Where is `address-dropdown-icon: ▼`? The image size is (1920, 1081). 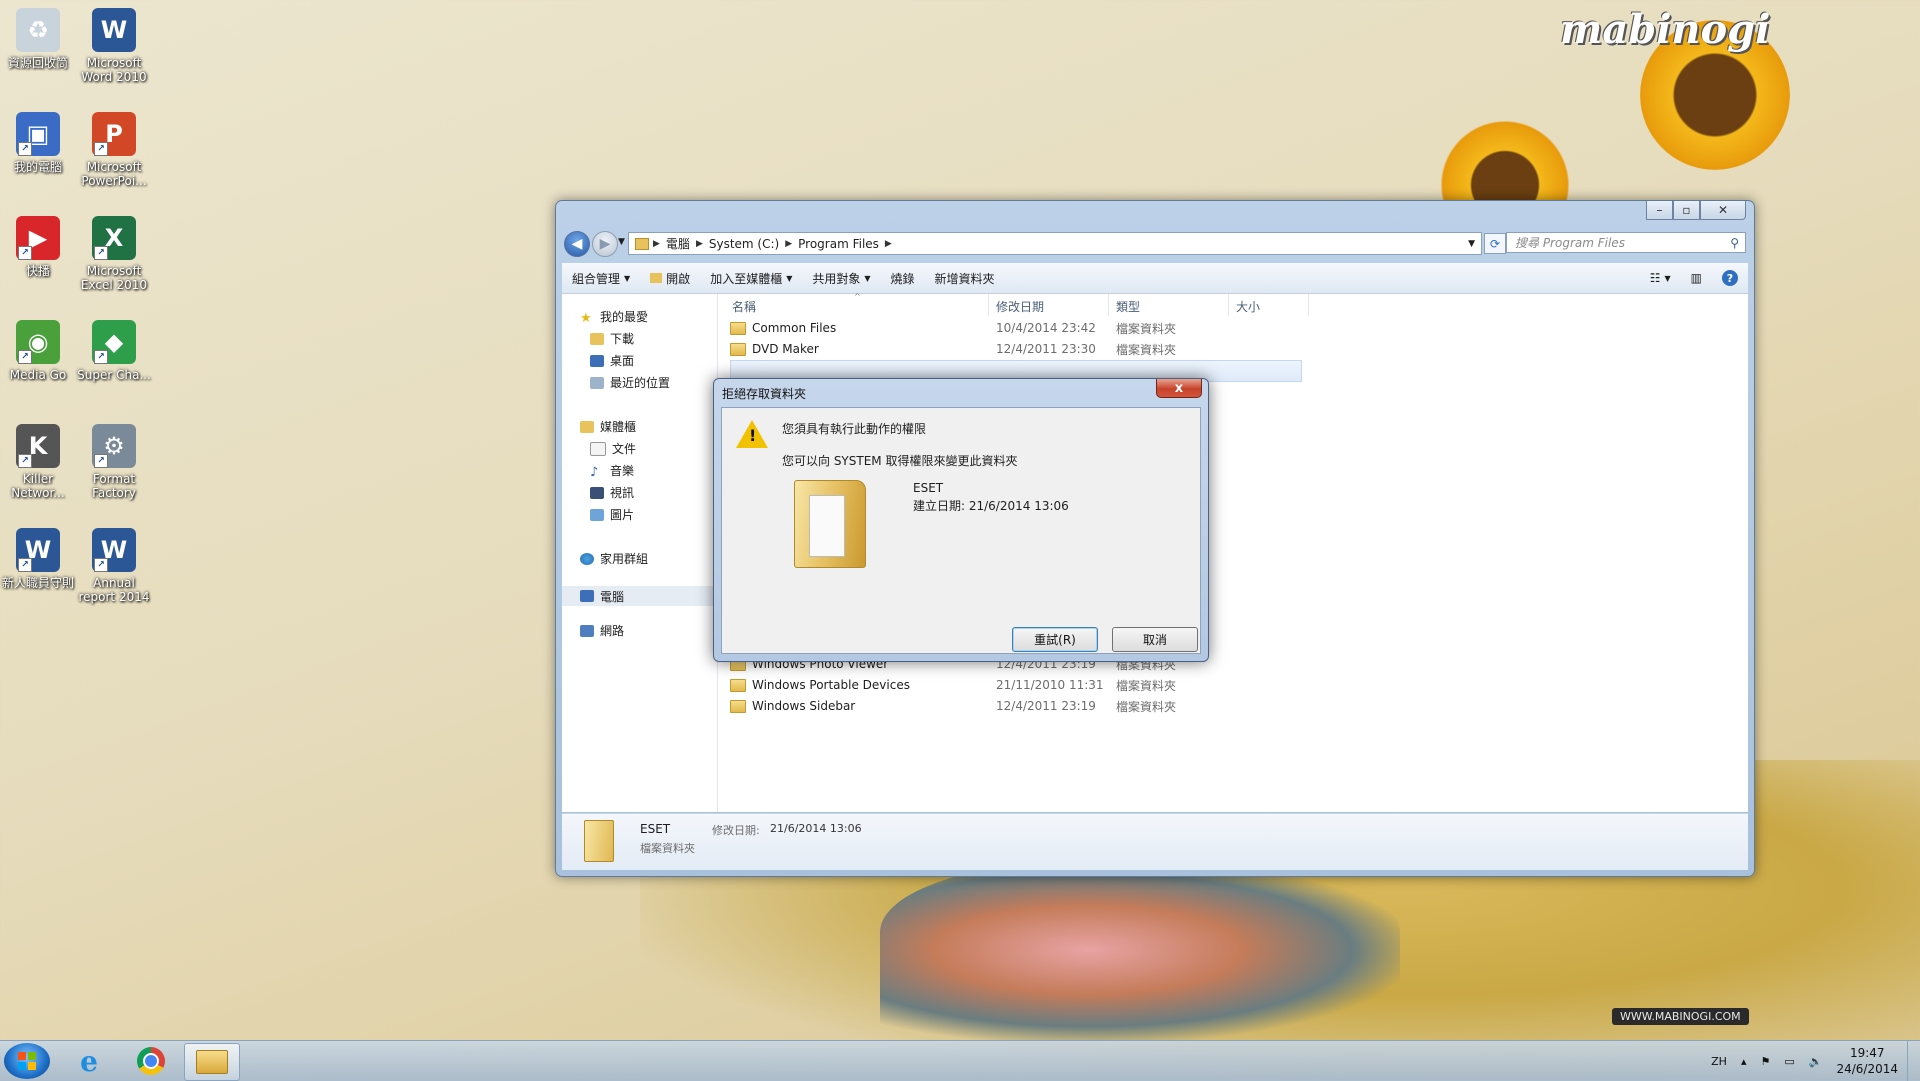
address-dropdown-icon: ▼ is located at coordinates (1471, 244).